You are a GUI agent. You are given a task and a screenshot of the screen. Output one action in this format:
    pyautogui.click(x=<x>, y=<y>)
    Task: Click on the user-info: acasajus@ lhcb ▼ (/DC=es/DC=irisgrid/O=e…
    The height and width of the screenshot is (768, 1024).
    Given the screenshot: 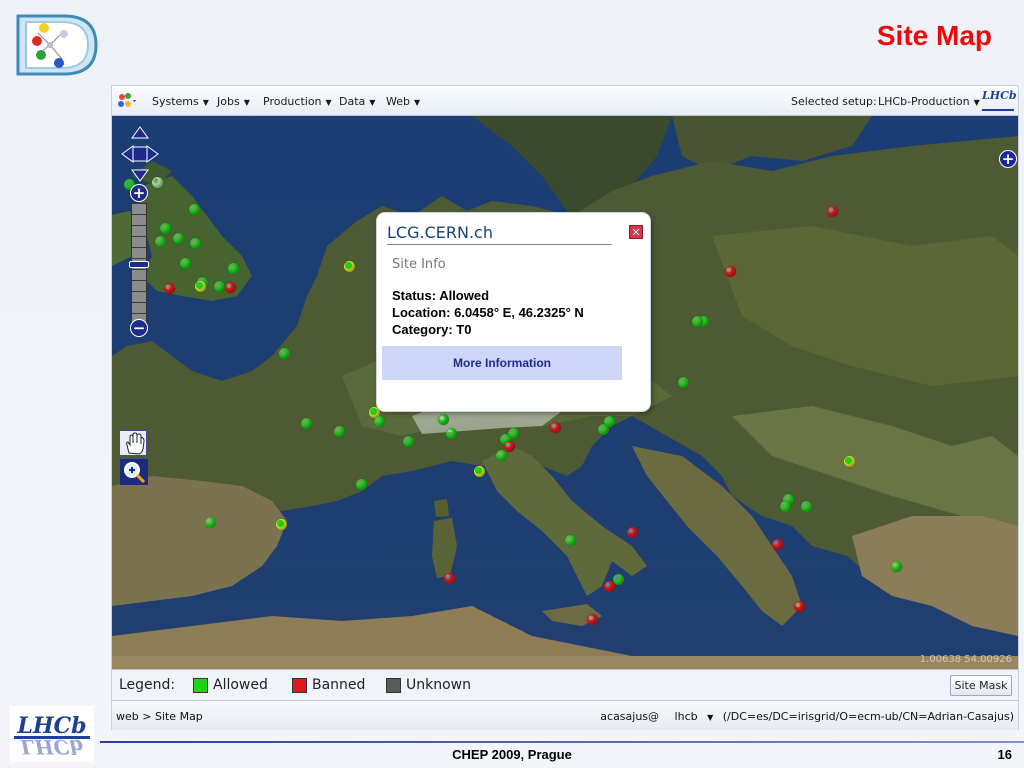 What is the action you would take?
    pyautogui.click(x=804, y=716)
    